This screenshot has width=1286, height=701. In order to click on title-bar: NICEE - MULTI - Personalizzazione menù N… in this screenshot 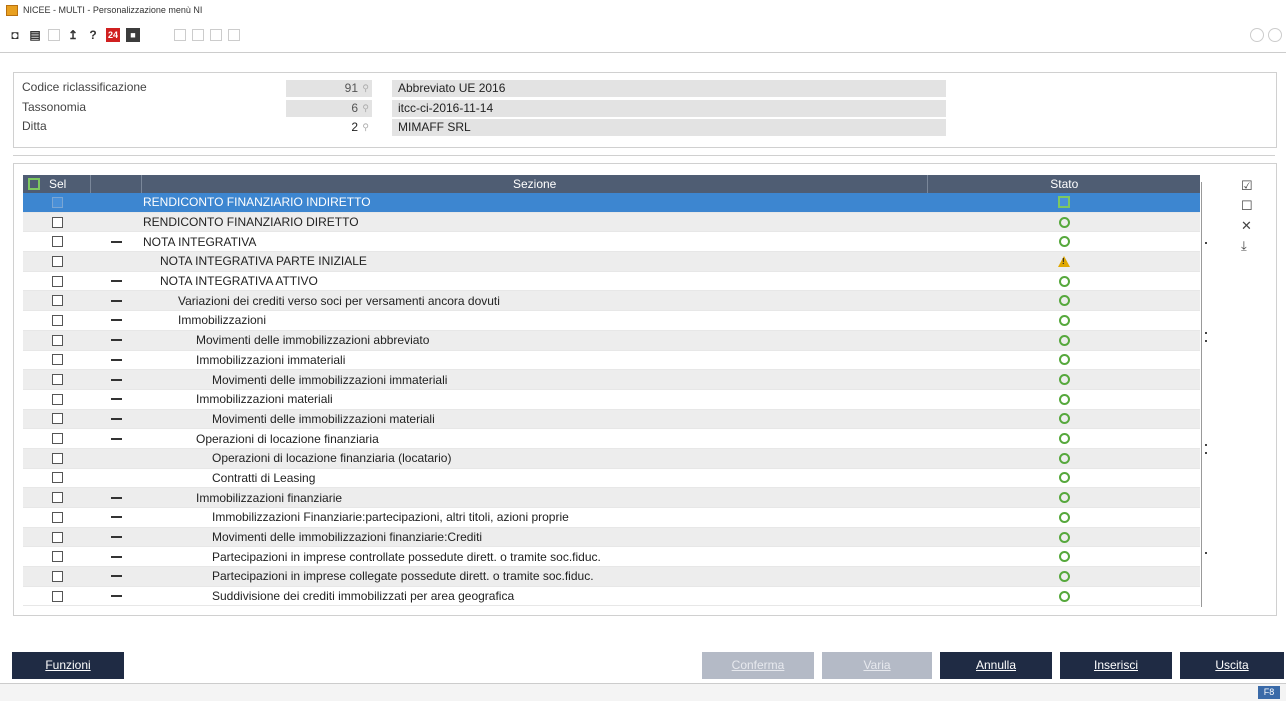, I will do `click(643, 10)`.